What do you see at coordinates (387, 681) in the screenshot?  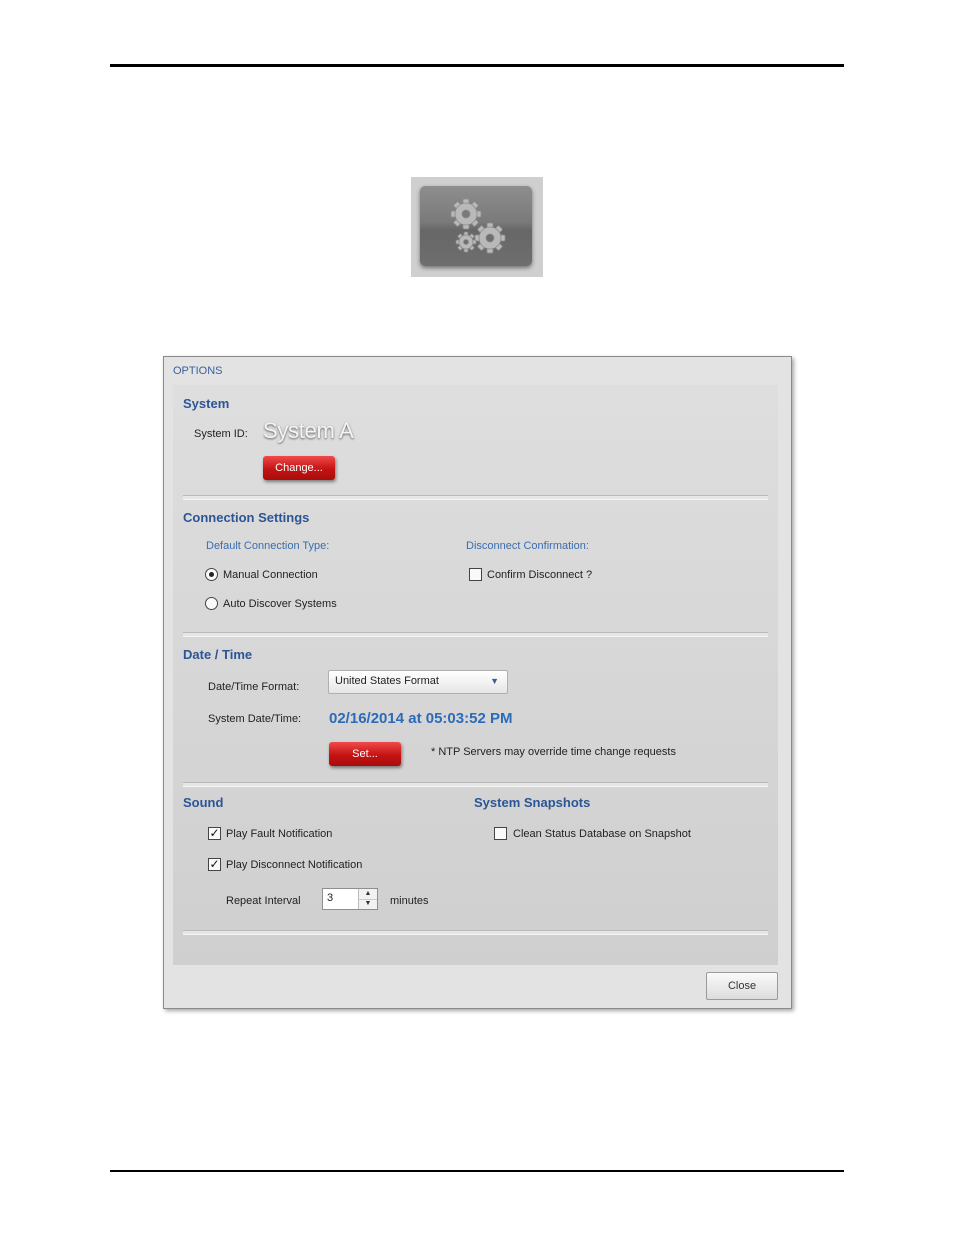 I see `datetime-format-value: United States Format` at bounding box center [387, 681].